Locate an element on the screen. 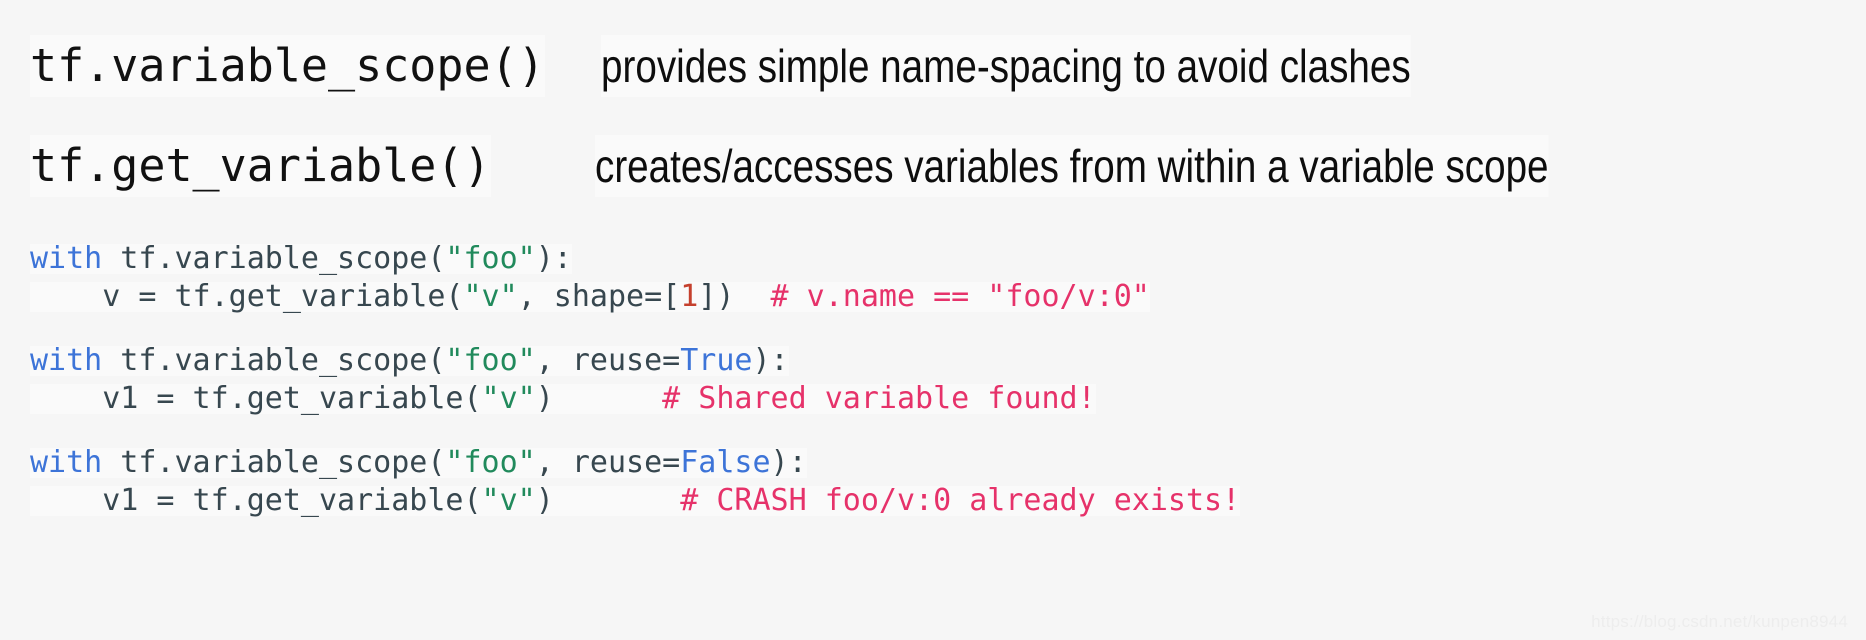  code-token-keyword: False is located at coordinates (725, 462).